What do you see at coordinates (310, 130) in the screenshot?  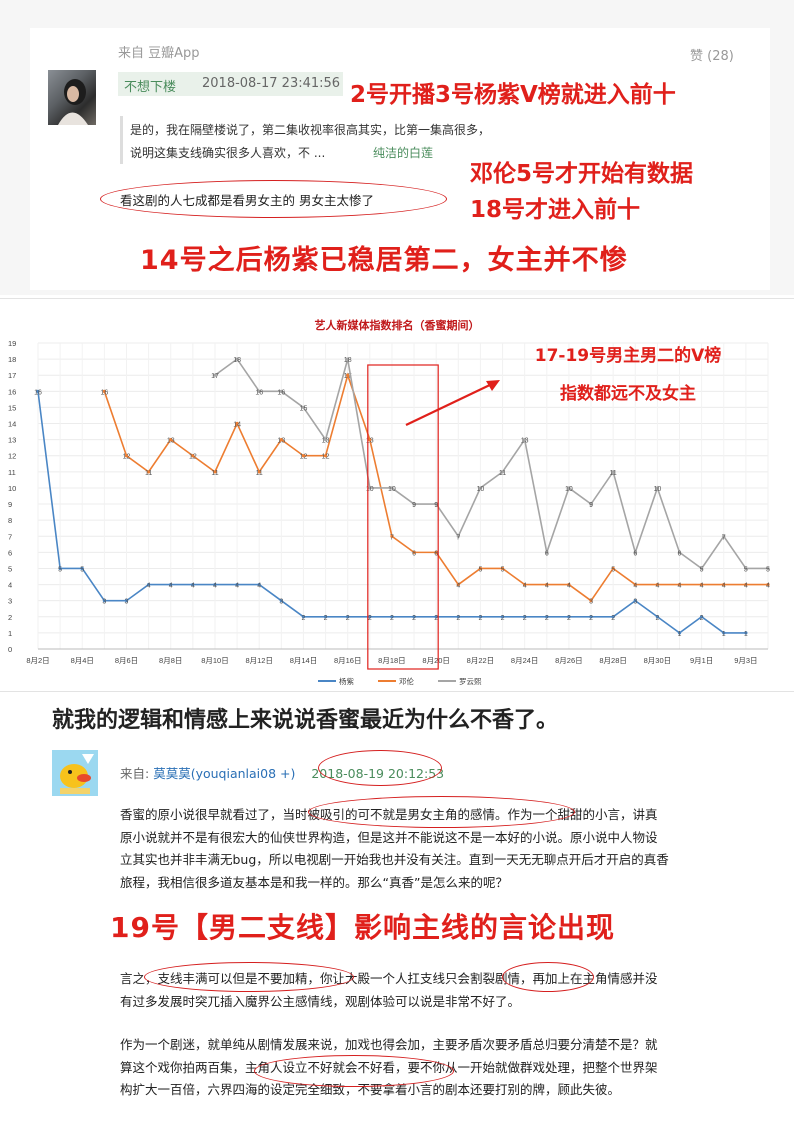 I see `quote-line-1: 是的，我在隔壁楼说了，第二集收视率很高其实，比第一集高很多，` at bounding box center [310, 130].